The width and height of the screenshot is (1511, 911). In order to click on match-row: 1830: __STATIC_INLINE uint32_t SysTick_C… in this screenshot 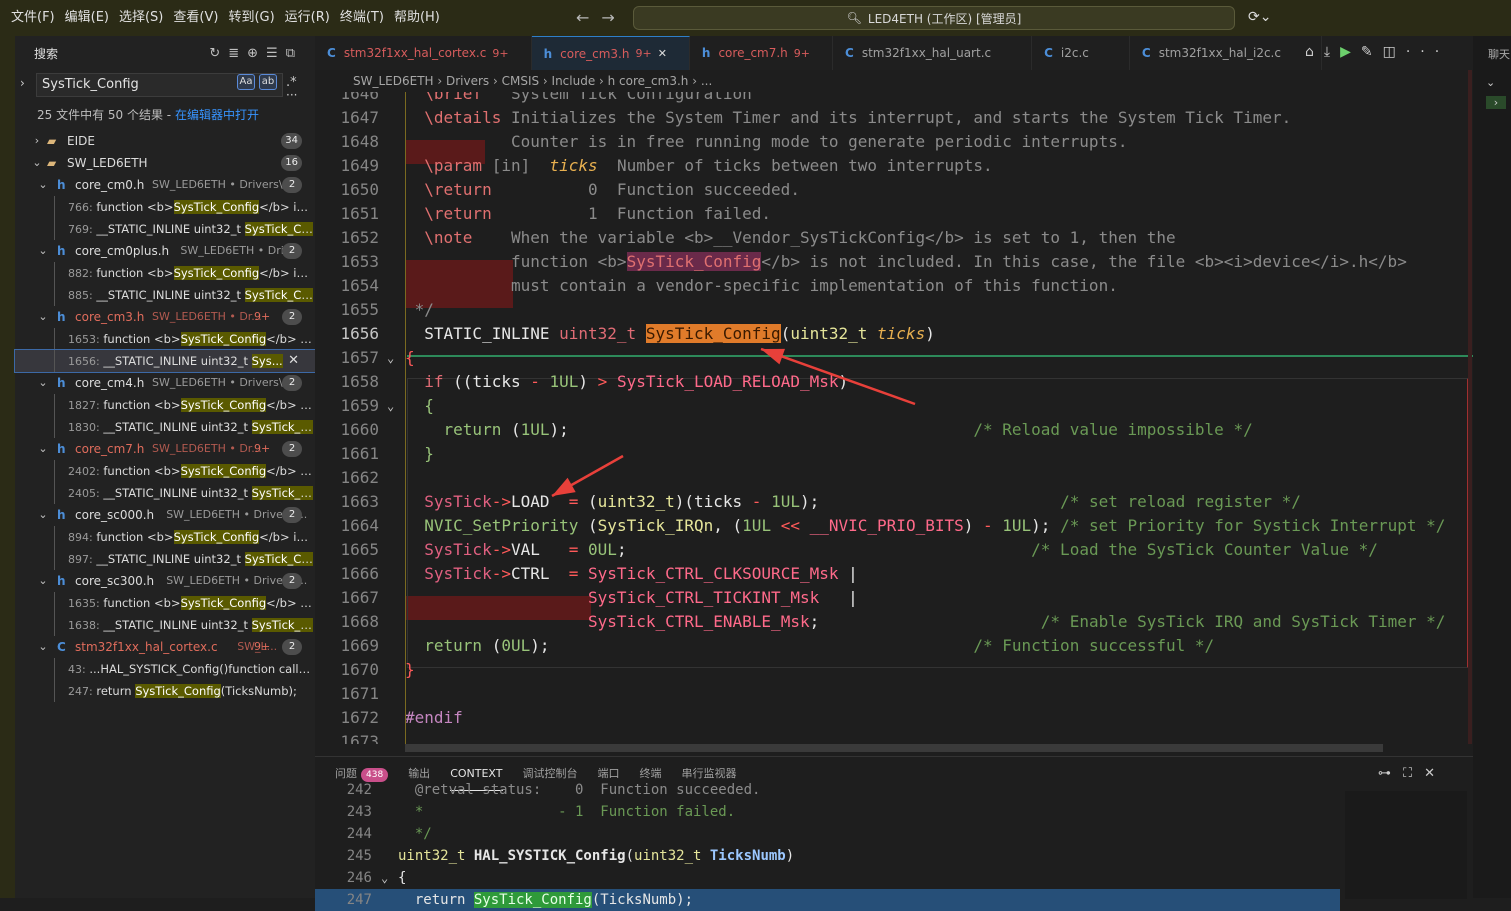, I will do `click(165, 427)`.